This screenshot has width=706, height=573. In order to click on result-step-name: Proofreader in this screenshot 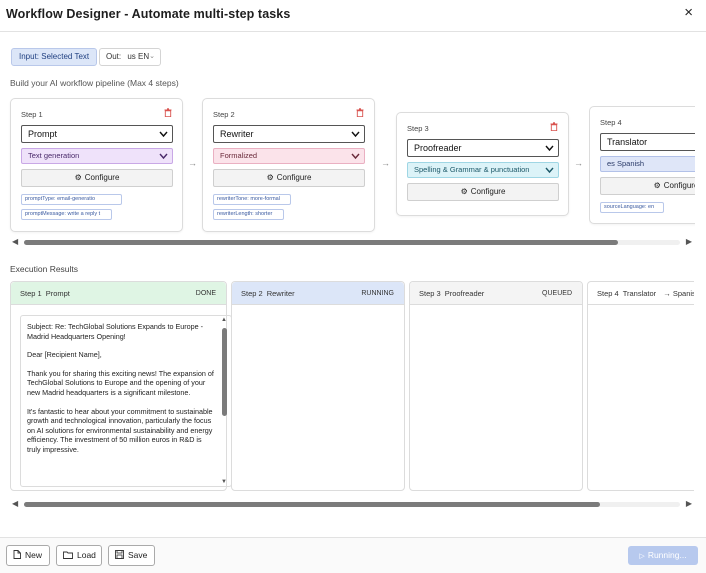, I will do `click(465, 293)`.